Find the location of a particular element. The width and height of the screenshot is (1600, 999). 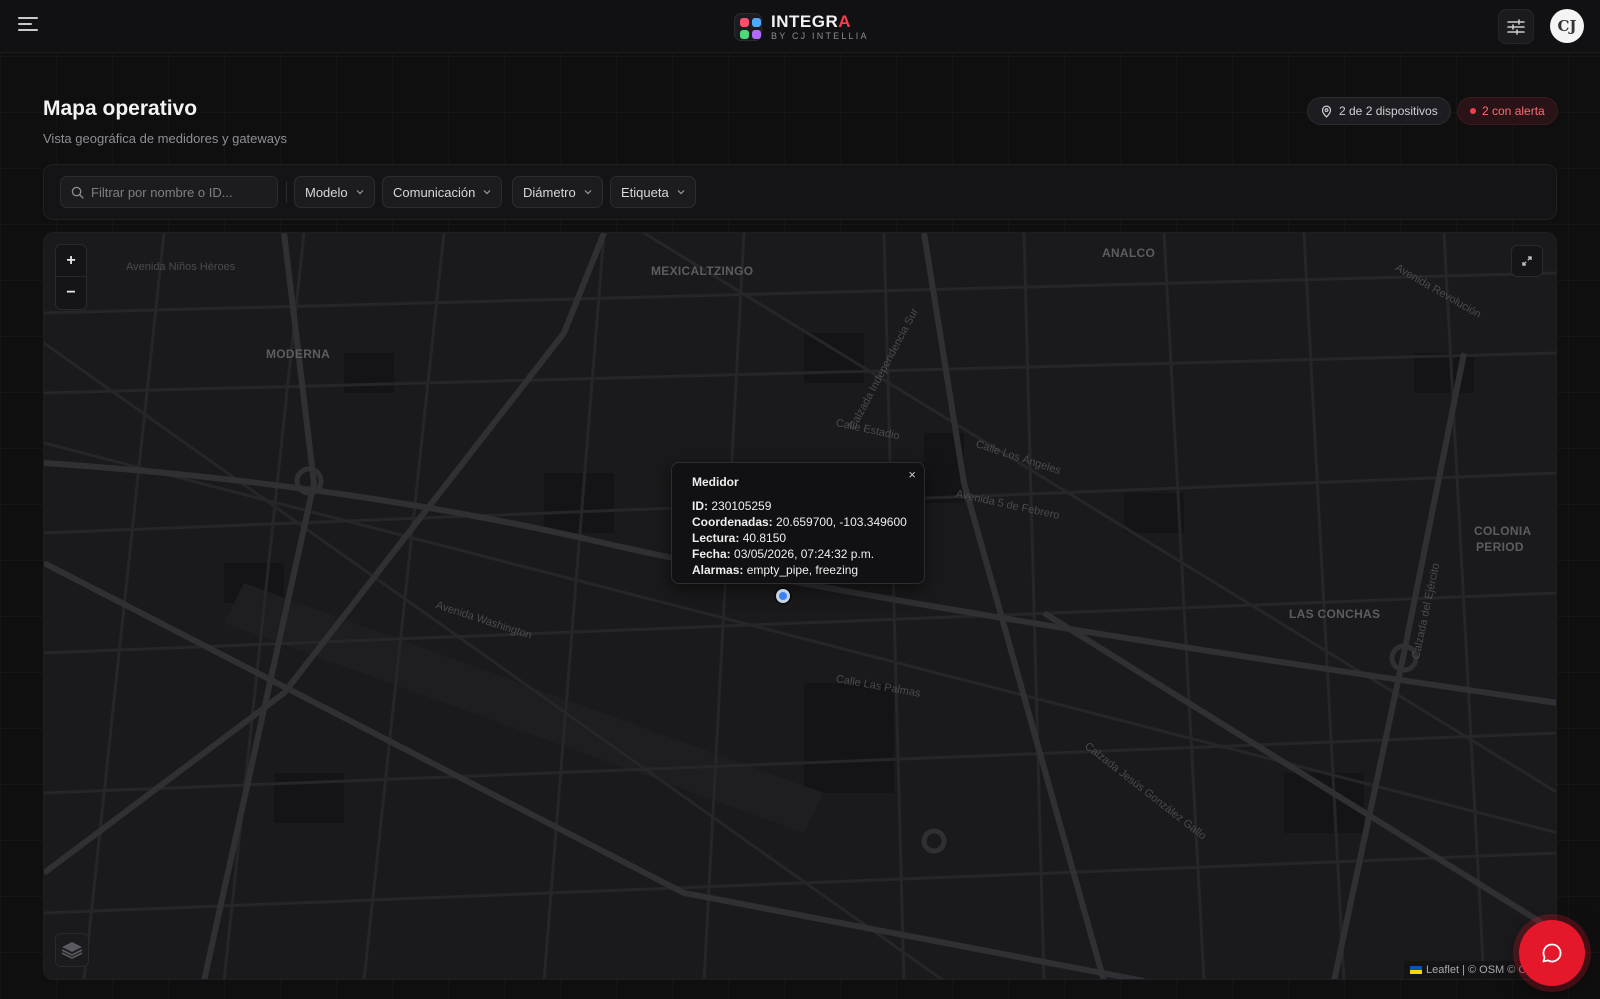

ukraine-flag-icon is located at coordinates (1416, 970).